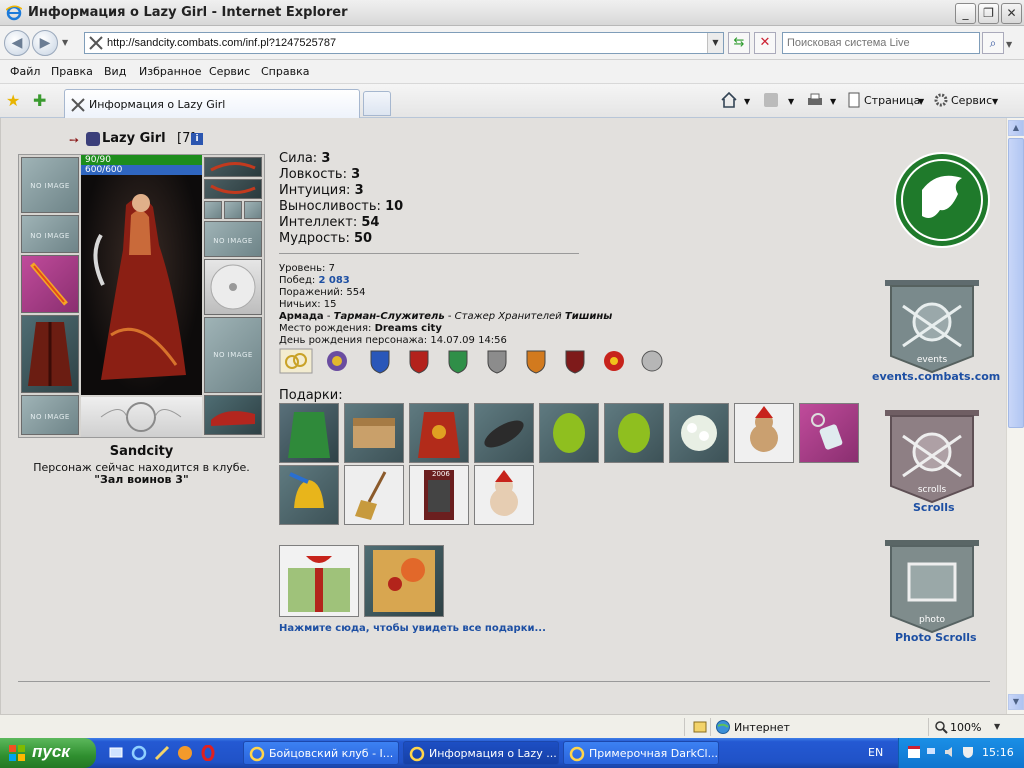 The height and width of the screenshot is (768, 1024). I want to click on scrolls-banner-icon: scrolls, so click(932, 456).